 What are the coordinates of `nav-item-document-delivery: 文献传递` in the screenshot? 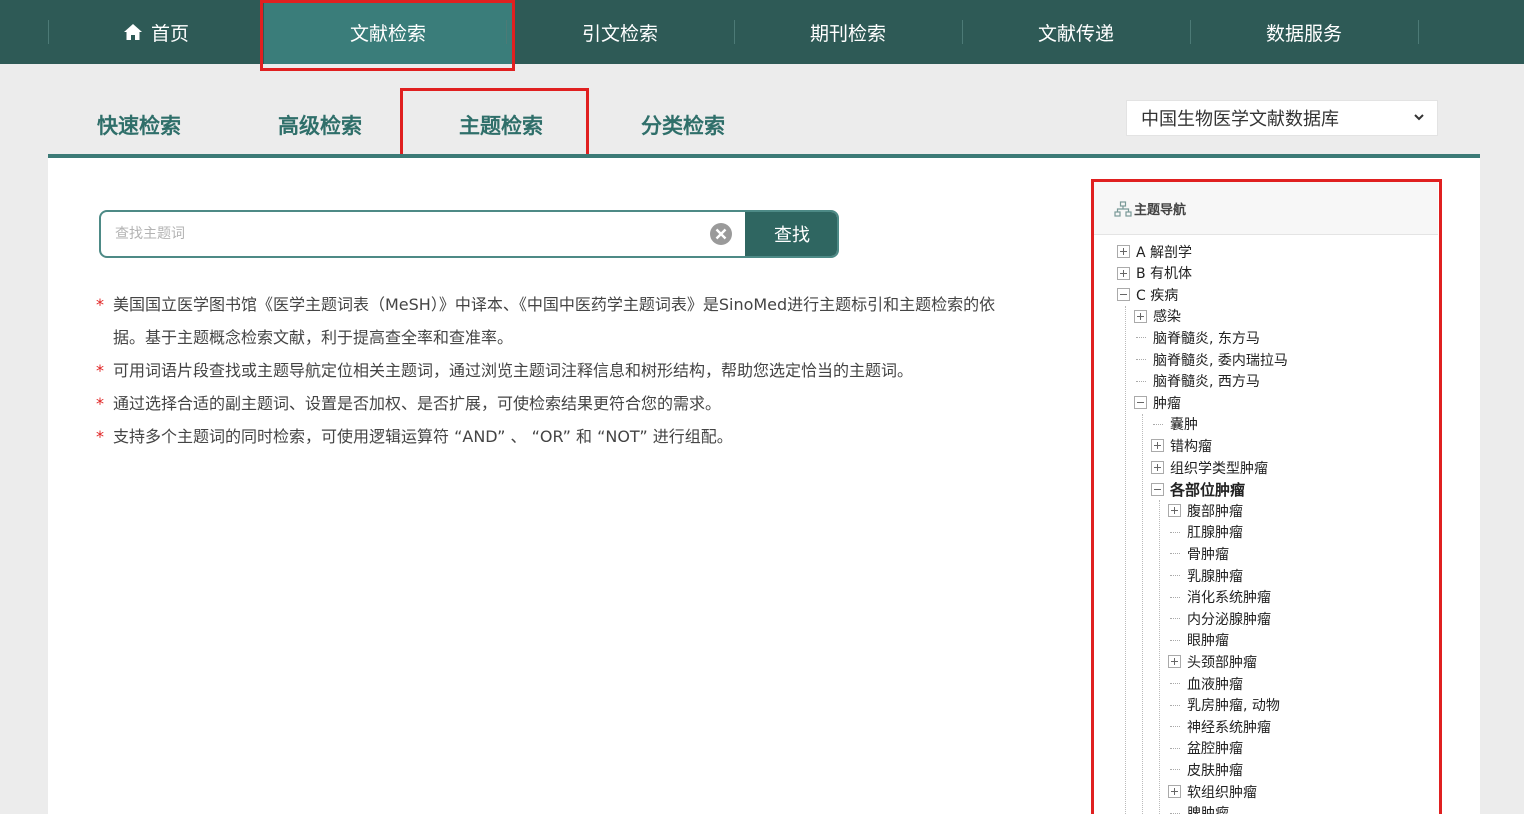 It's located at (1076, 32).